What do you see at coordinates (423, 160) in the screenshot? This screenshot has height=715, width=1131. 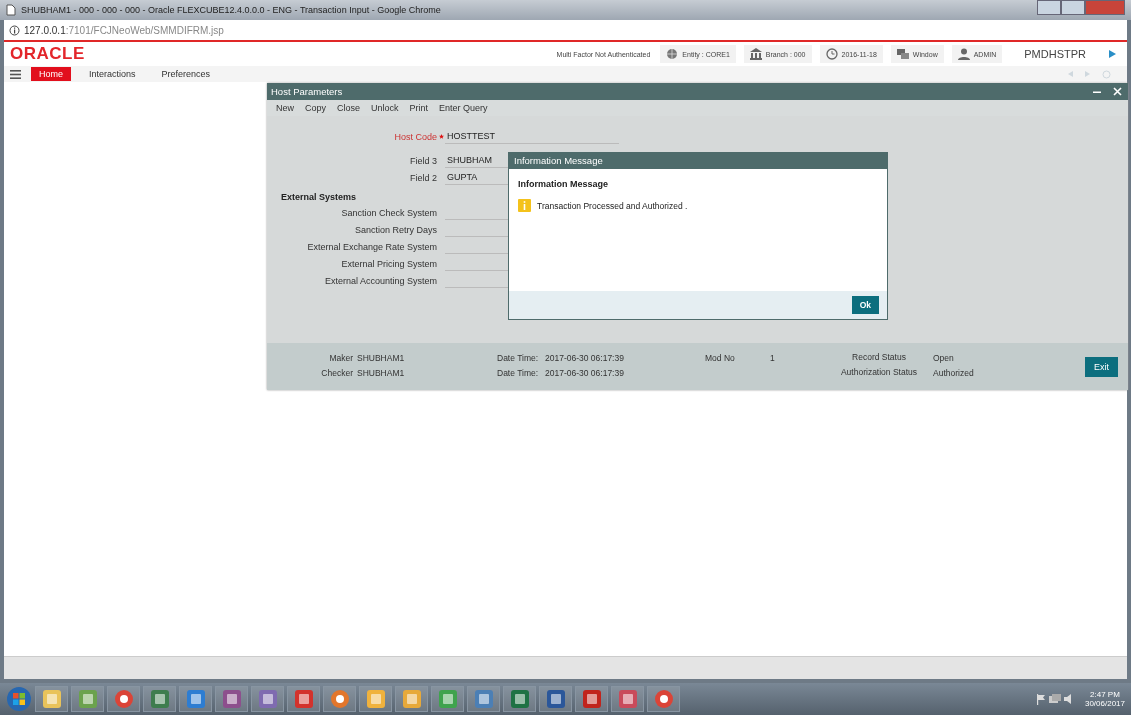 I see `field-label: Field 3` at bounding box center [423, 160].